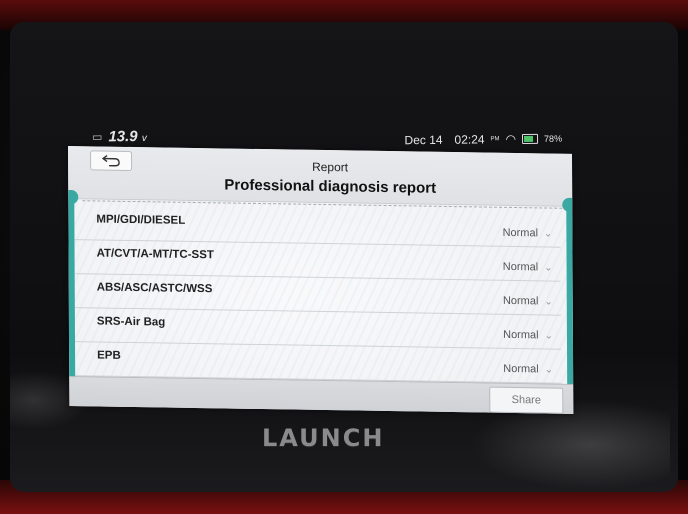 The height and width of the screenshot is (514, 688). What do you see at coordinates (97, 137) in the screenshot?
I see `car-icon: ▭` at bounding box center [97, 137].